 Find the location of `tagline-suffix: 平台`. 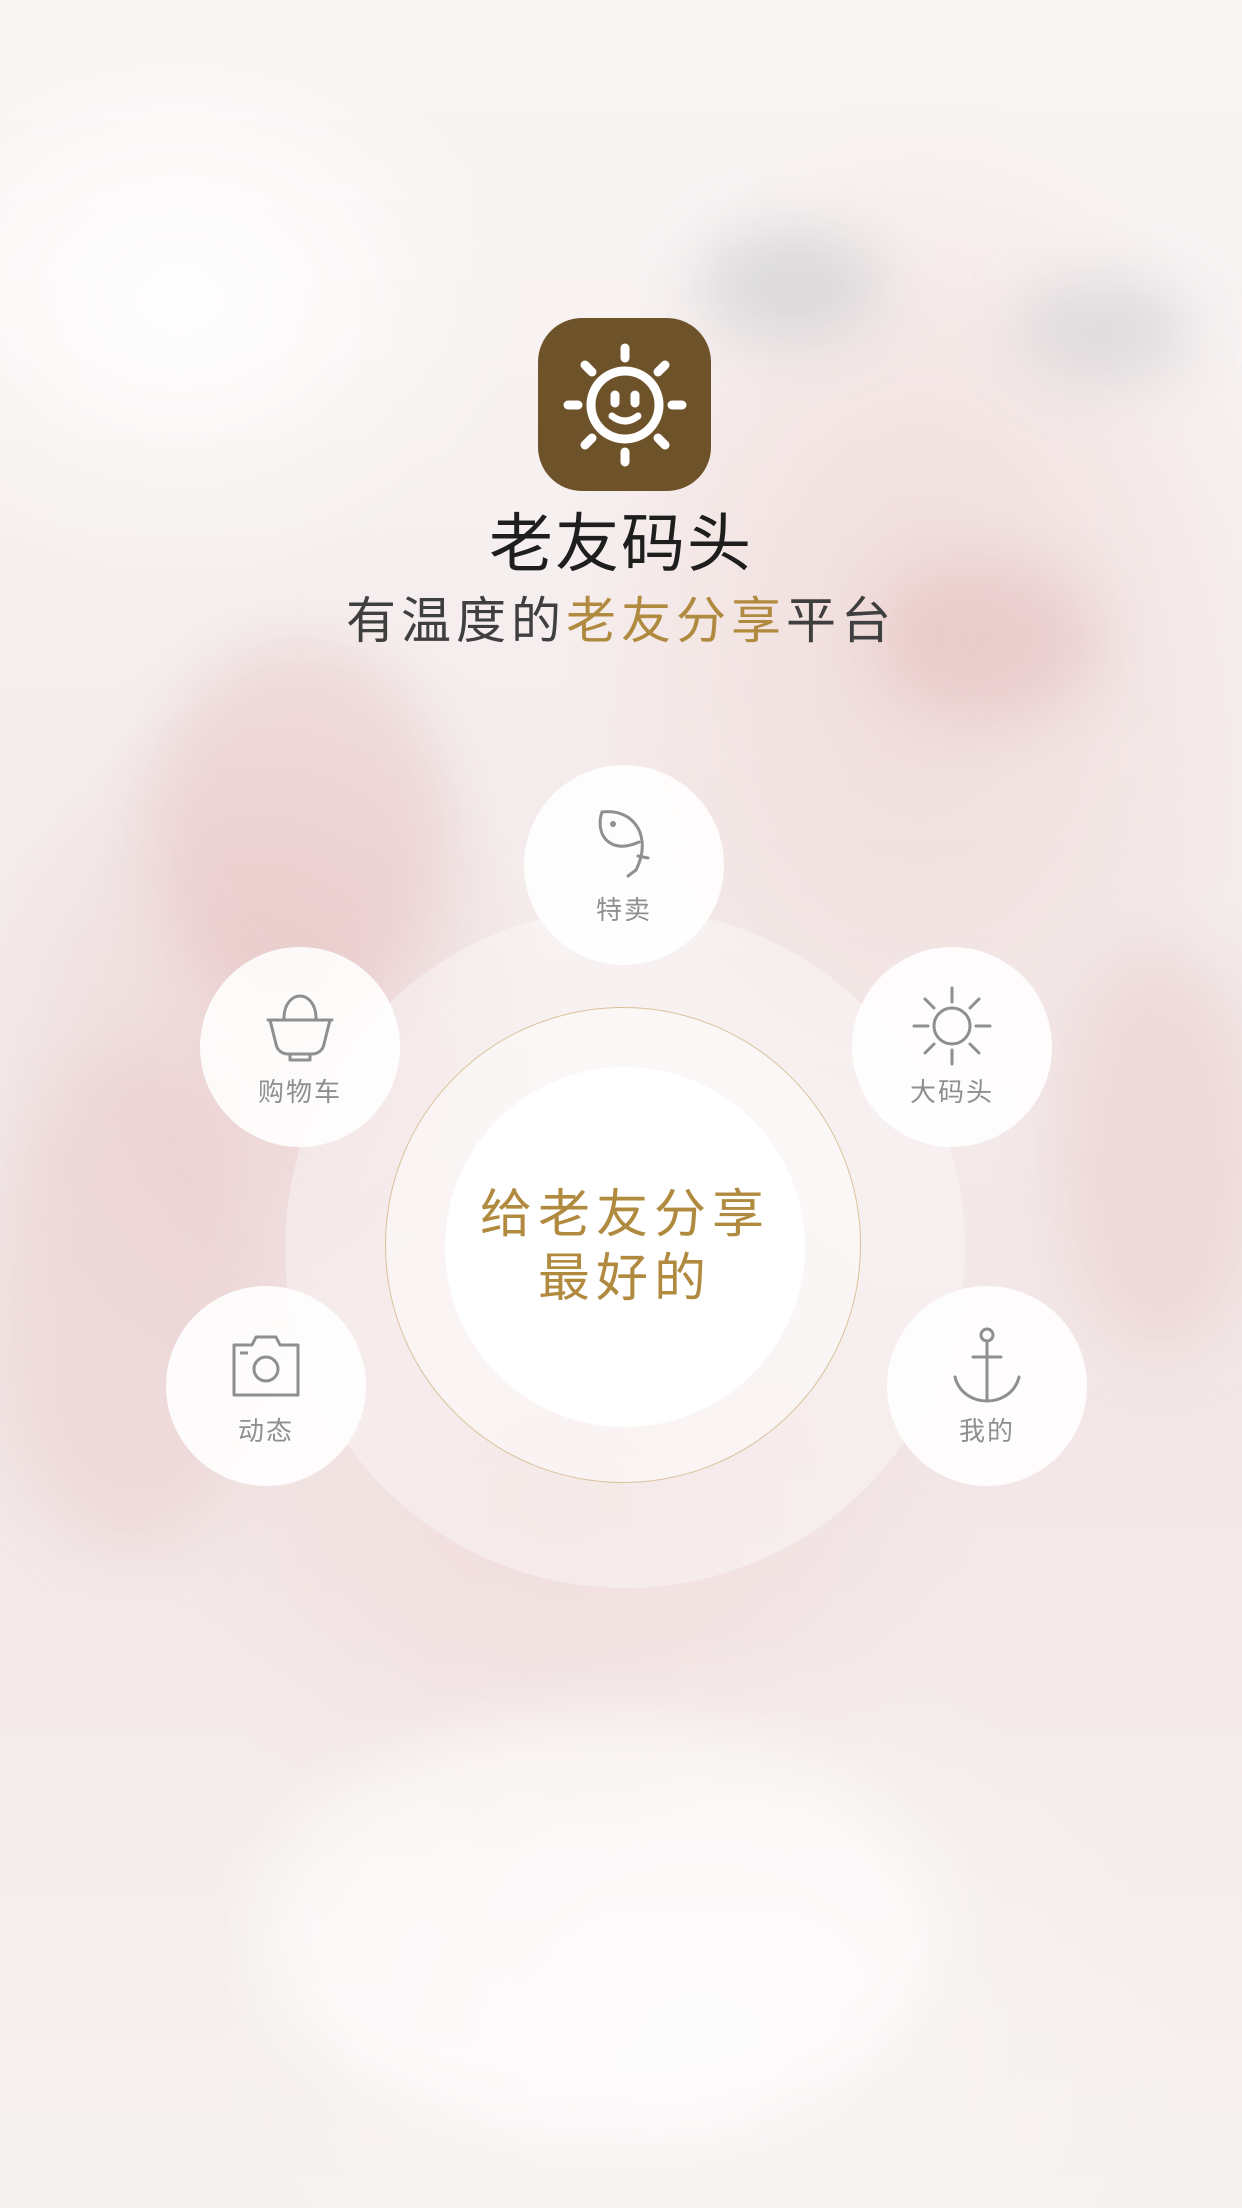

tagline-suffix: 平台 is located at coordinates (841, 621).